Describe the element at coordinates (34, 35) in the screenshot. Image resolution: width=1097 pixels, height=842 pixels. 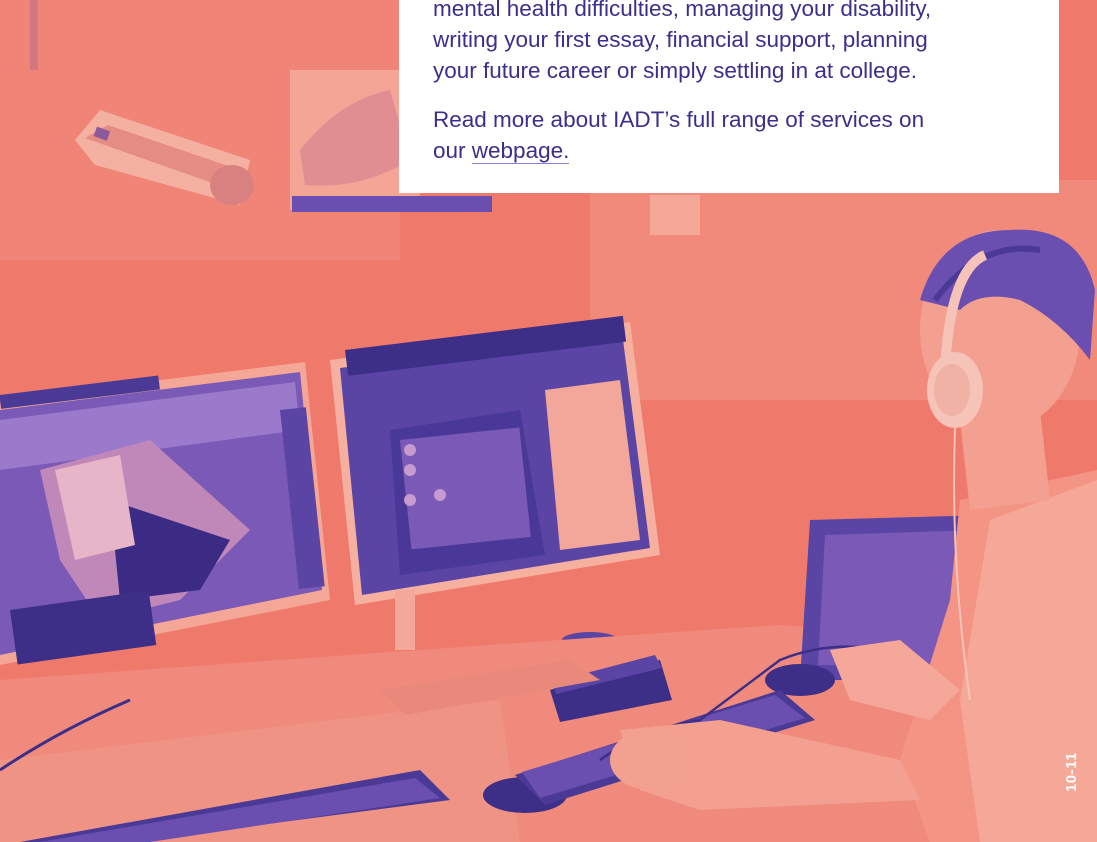
I see `wall-edge` at that location.